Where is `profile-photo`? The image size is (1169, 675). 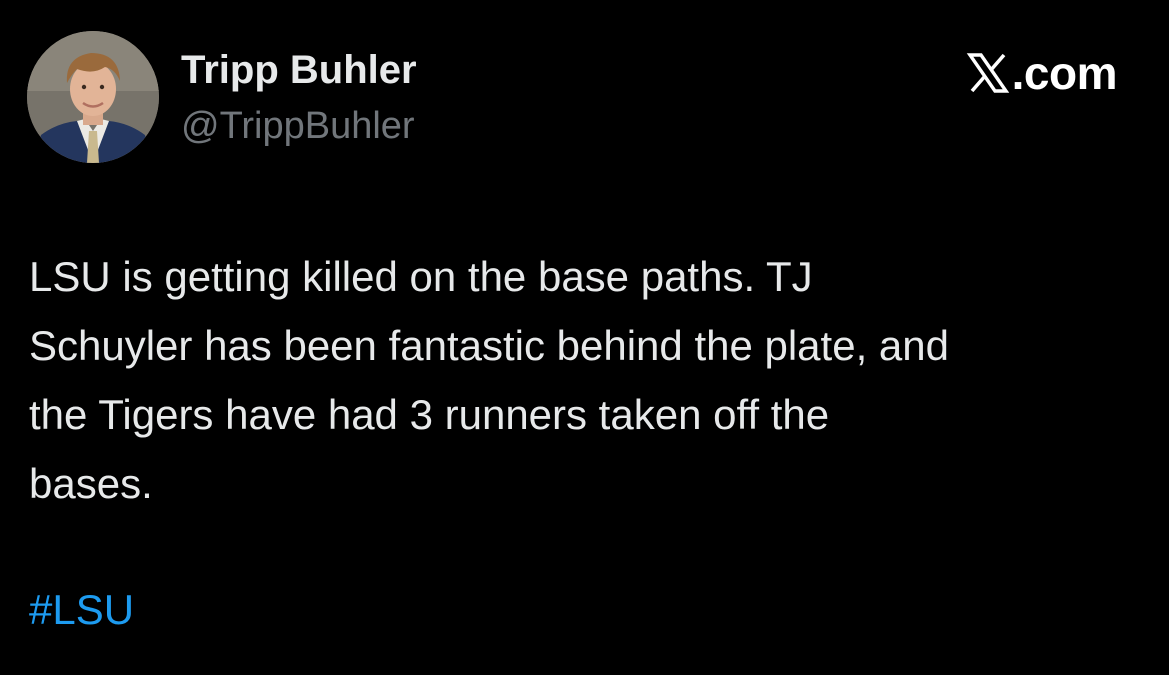 profile-photo is located at coordinates (93, 97).